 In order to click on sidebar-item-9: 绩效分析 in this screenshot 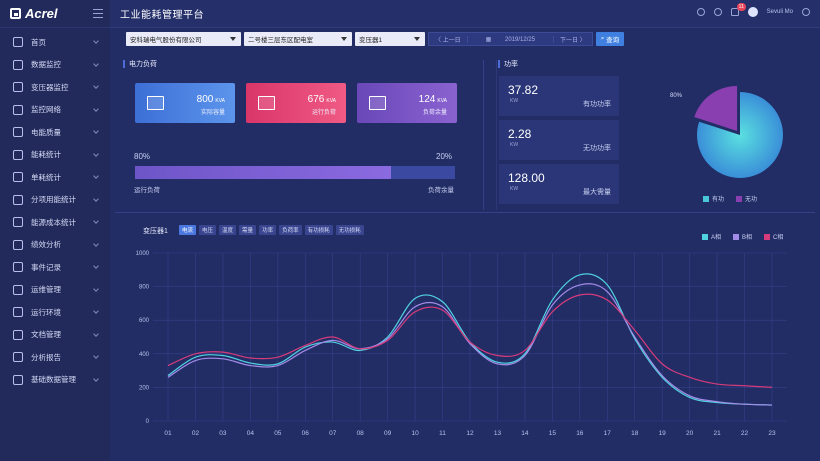, I will do `click(55, 245)`.